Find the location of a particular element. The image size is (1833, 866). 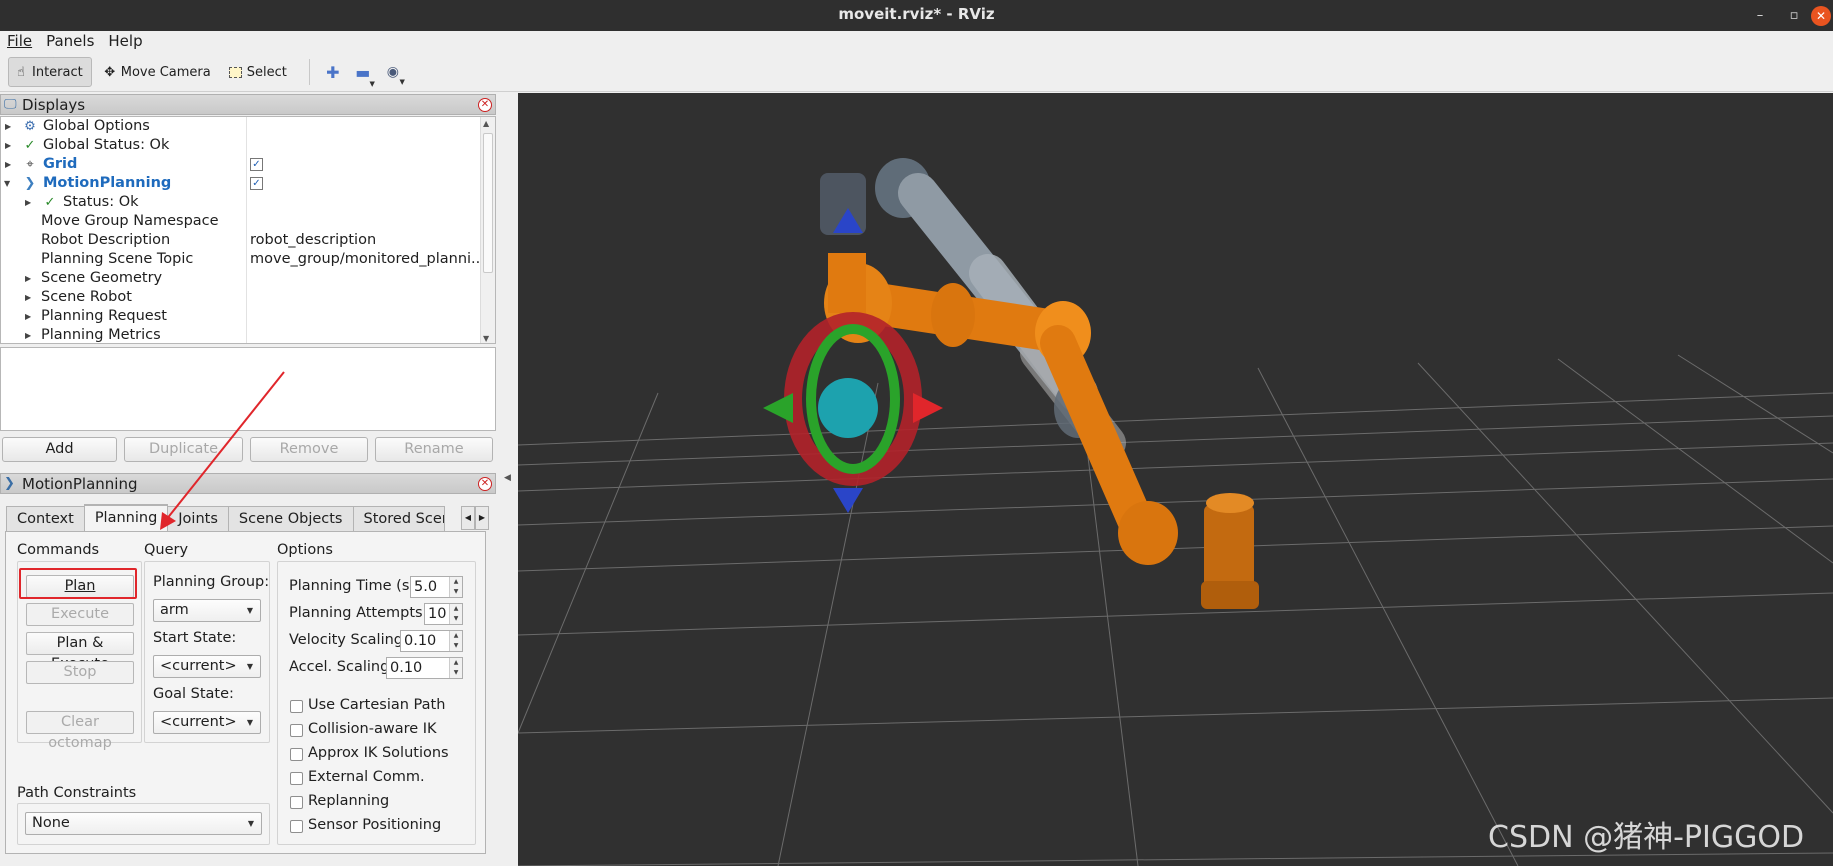

menu-file: File is located at coordinates (19, 42).